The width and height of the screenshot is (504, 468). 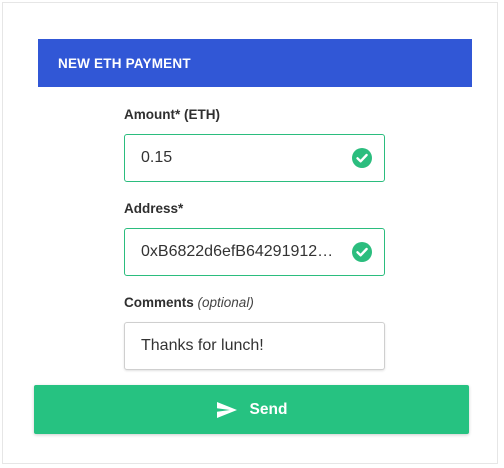 What do you see at coordinates (227, 410) in the screenshot?
I see `send-icon` at bounding box center [227, 410].